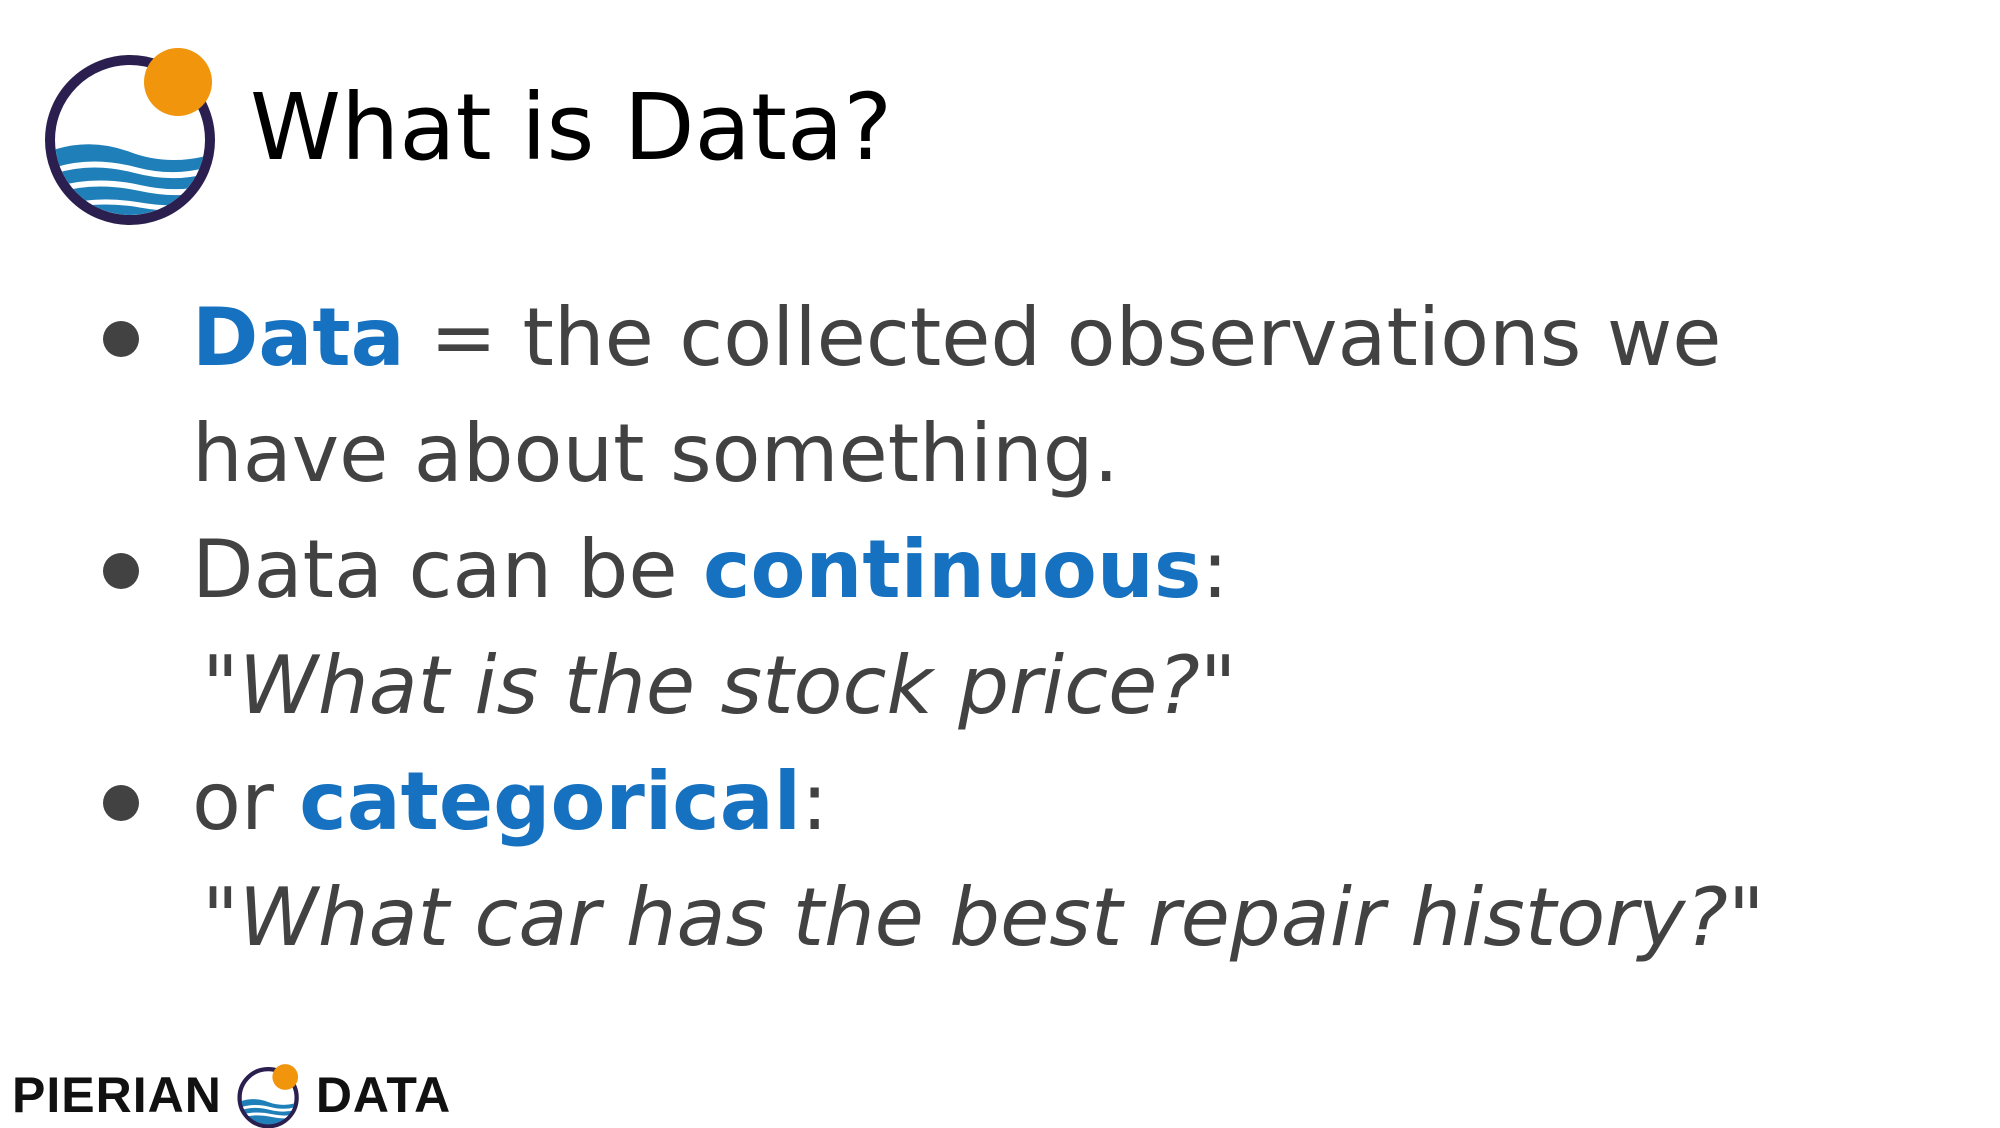 This screenshot has width=2000, height=1128. Describe the element at coordinates (983, 917) in the screenshot. I see `example-quote: "What car has the best repair history?"` at that location.